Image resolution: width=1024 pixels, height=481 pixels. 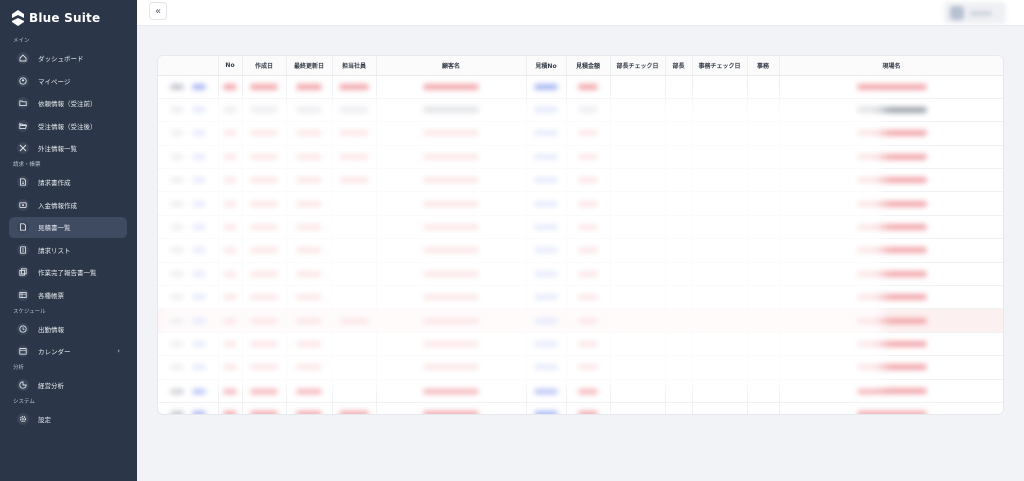 What do you see at coordinates (68, 385) in the screenshot?
I see `sidebar-item: 経営分析` at bounding box center [68, 385].